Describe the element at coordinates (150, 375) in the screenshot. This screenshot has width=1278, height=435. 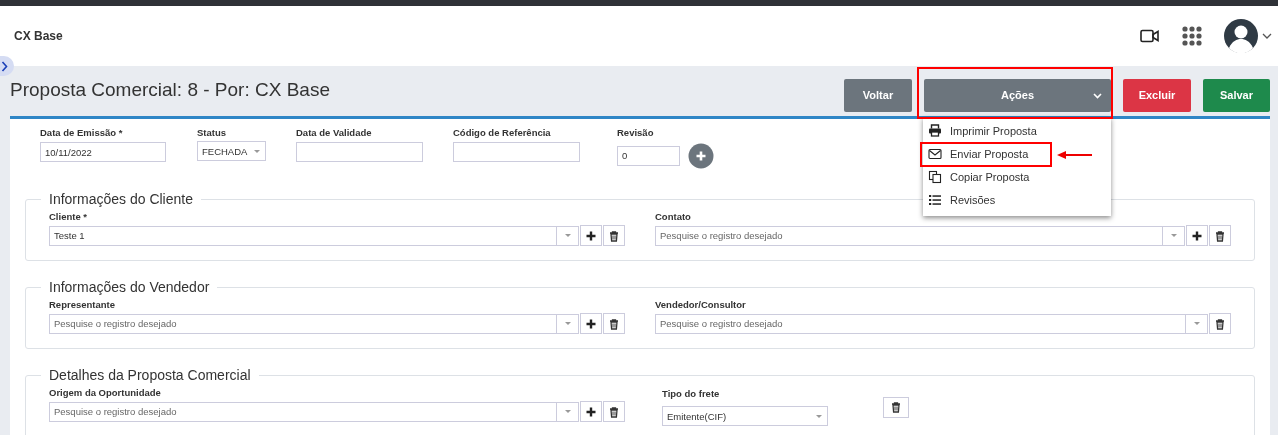
I see `section-title: Detalhes da Proposta Comercial` at that location.